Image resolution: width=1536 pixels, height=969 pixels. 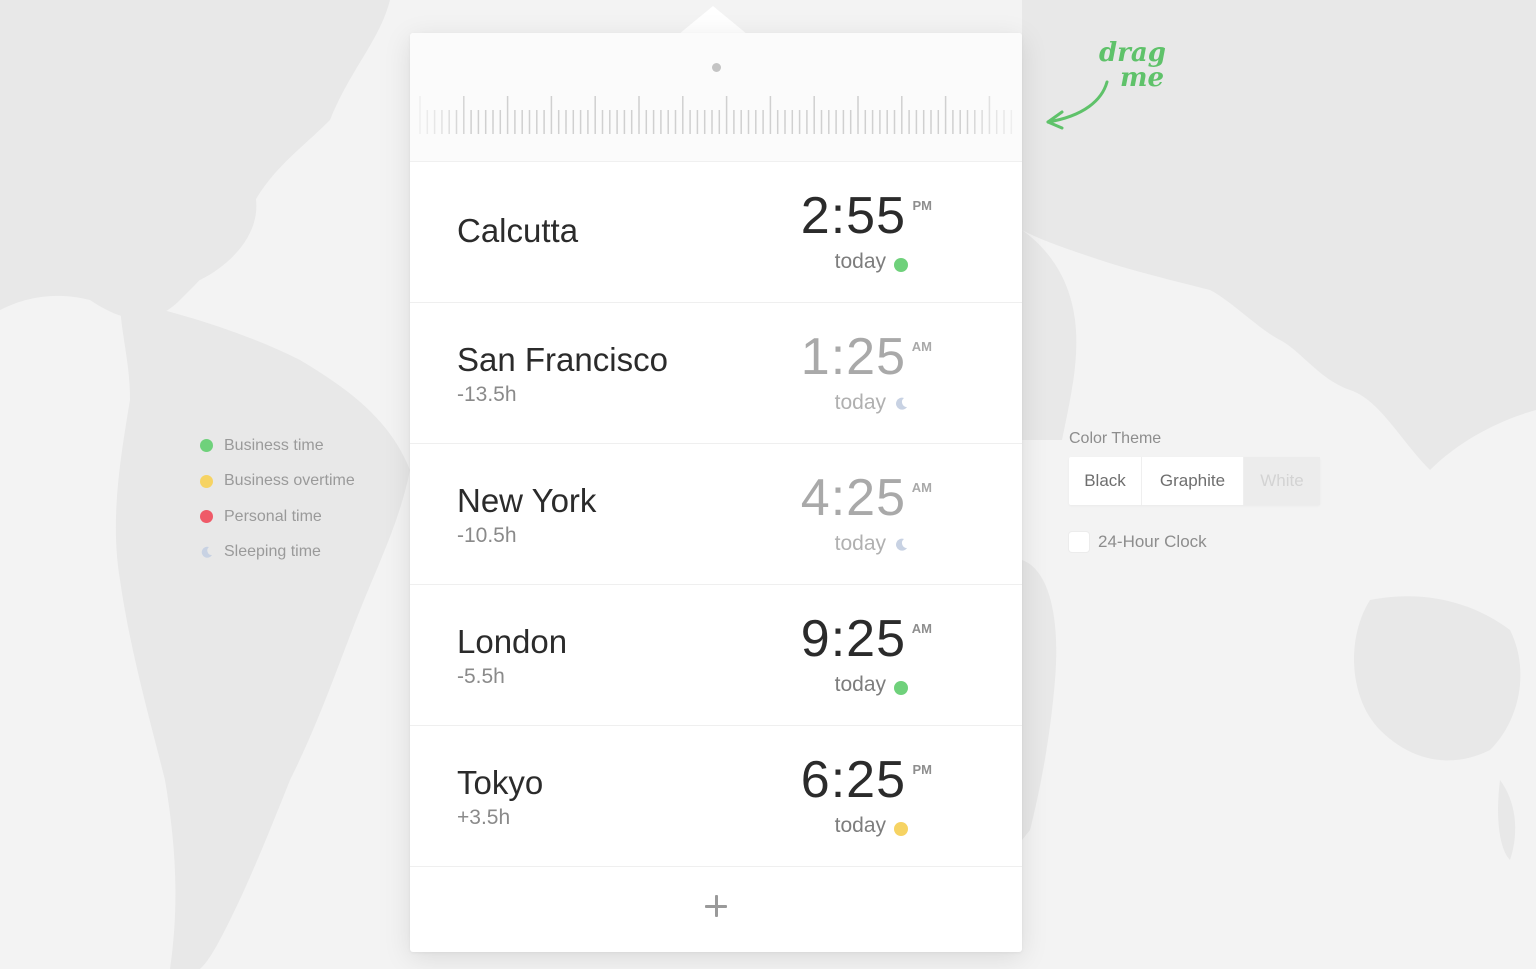 What do you see at coordinates (527, 500) in the screenshot?
I see `city-name: New York` at bounding box center [527, 500].